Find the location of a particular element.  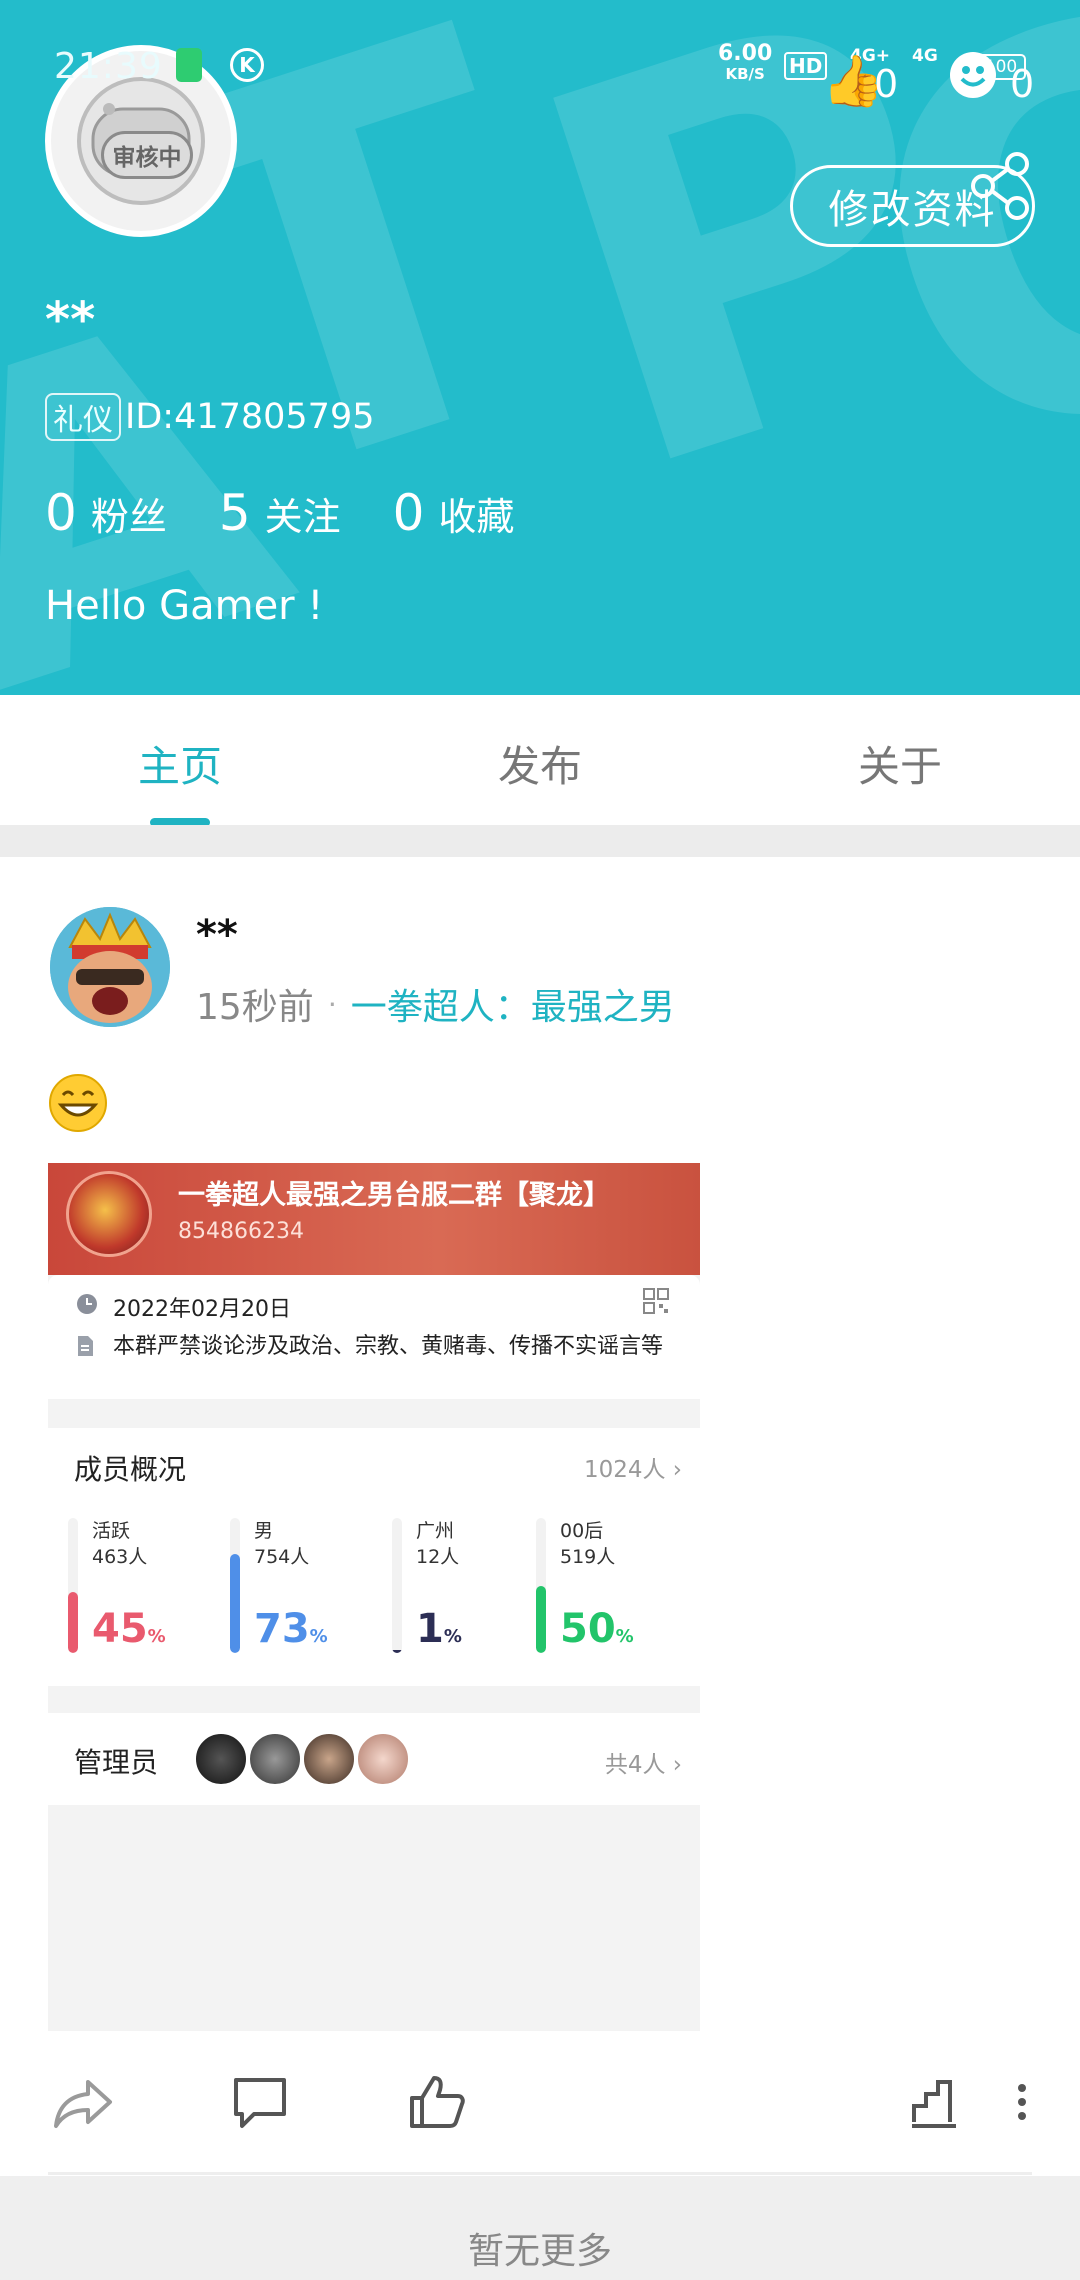

status-time: 21:39 is located at coordinates (108, 66).